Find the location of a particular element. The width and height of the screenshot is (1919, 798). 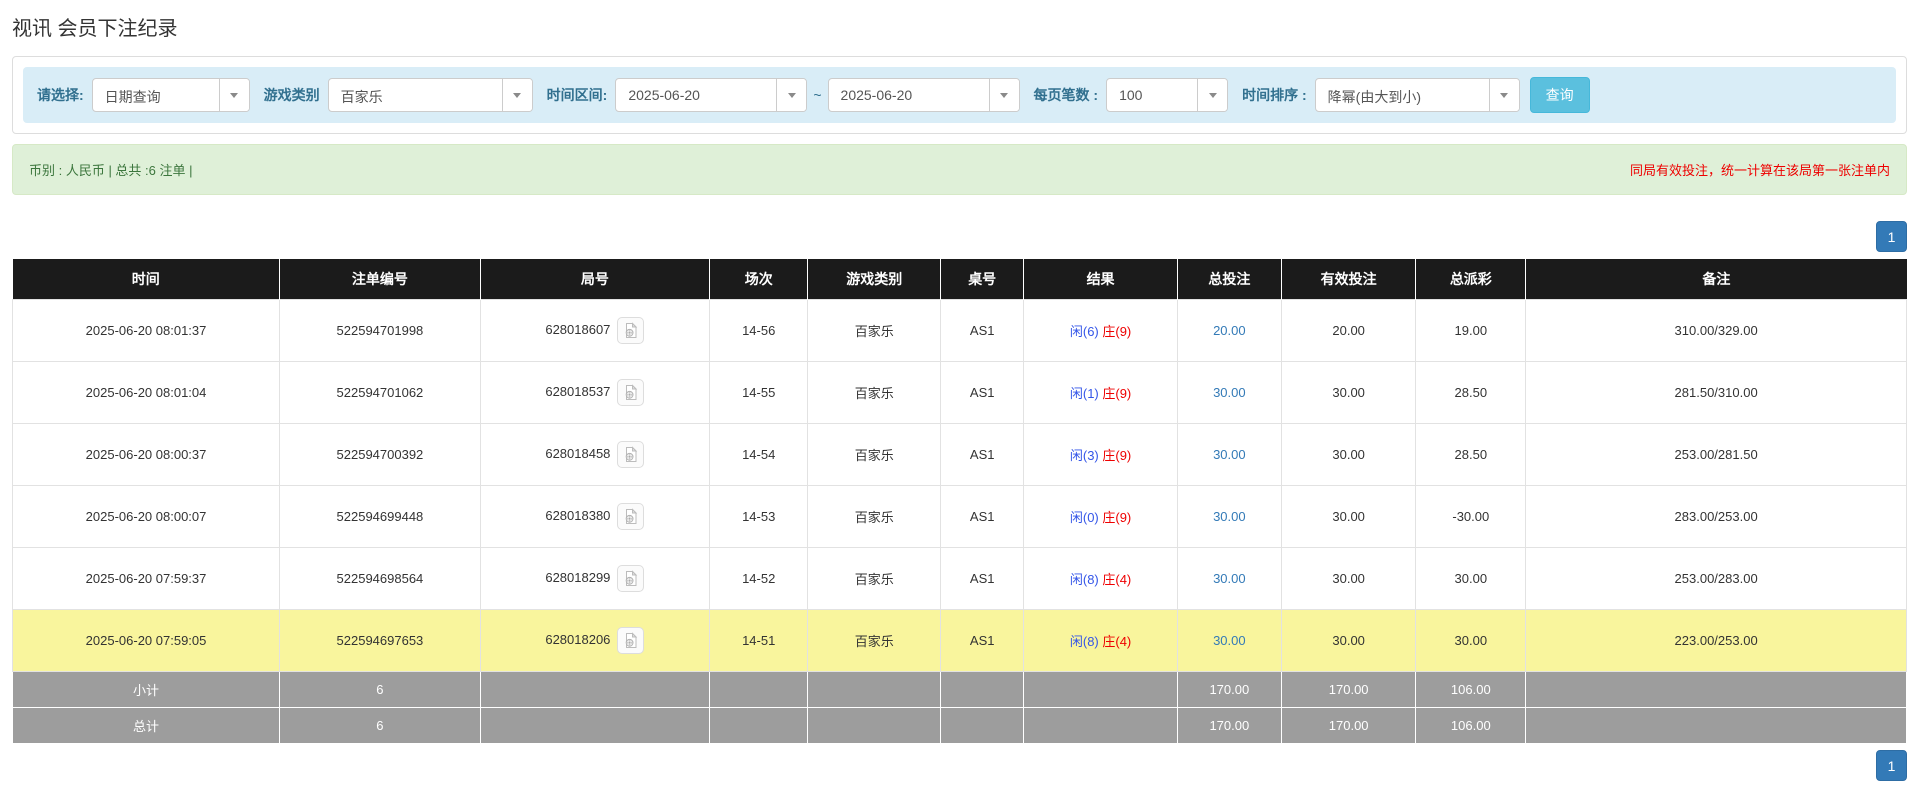

cell-remark: 253.00/283.00 is located at coordinates (1716, 578).